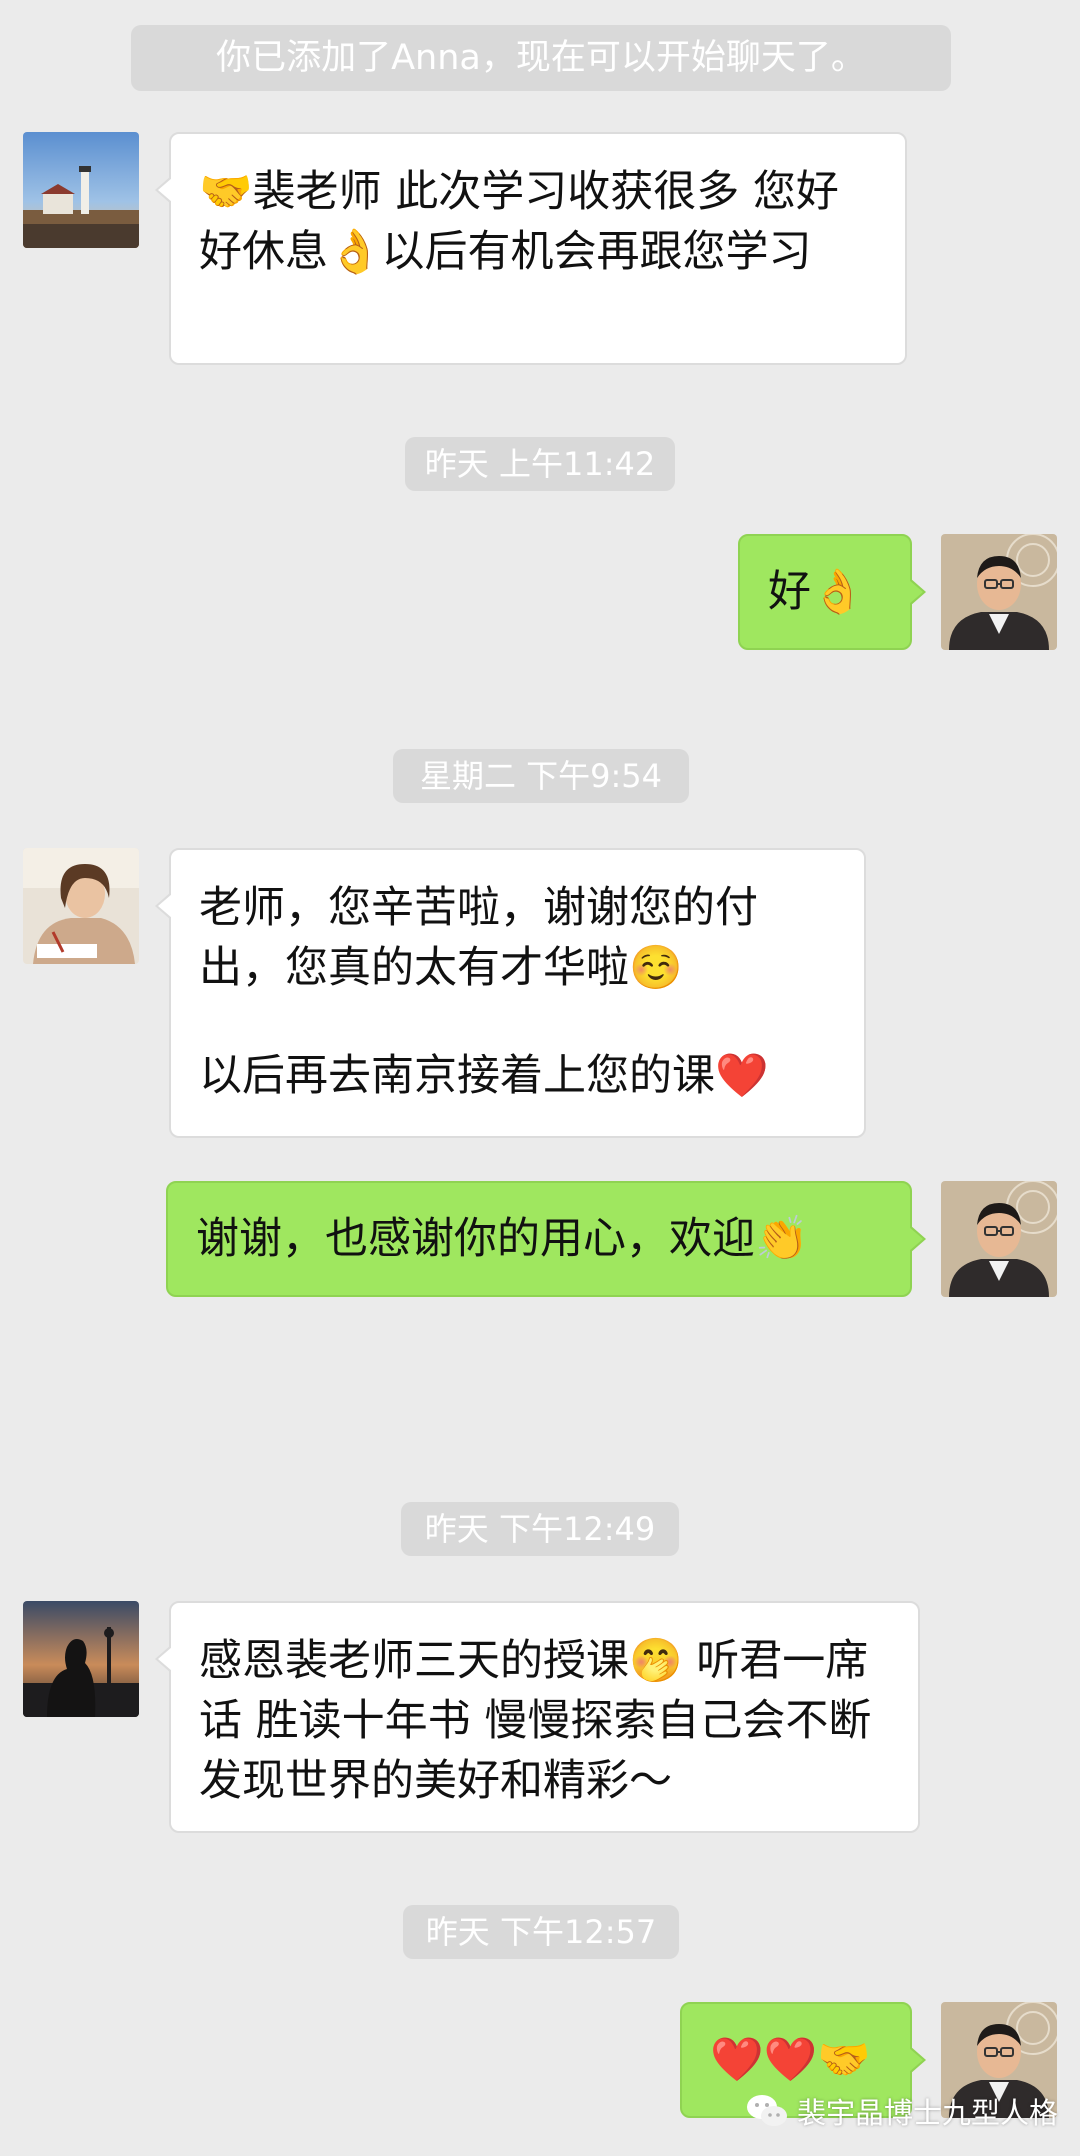 This screenshot has width=1080, height=2156. Describe the element at coordinates (816, 592) in the screenshot. I see `message-text: 好👌` at that location.